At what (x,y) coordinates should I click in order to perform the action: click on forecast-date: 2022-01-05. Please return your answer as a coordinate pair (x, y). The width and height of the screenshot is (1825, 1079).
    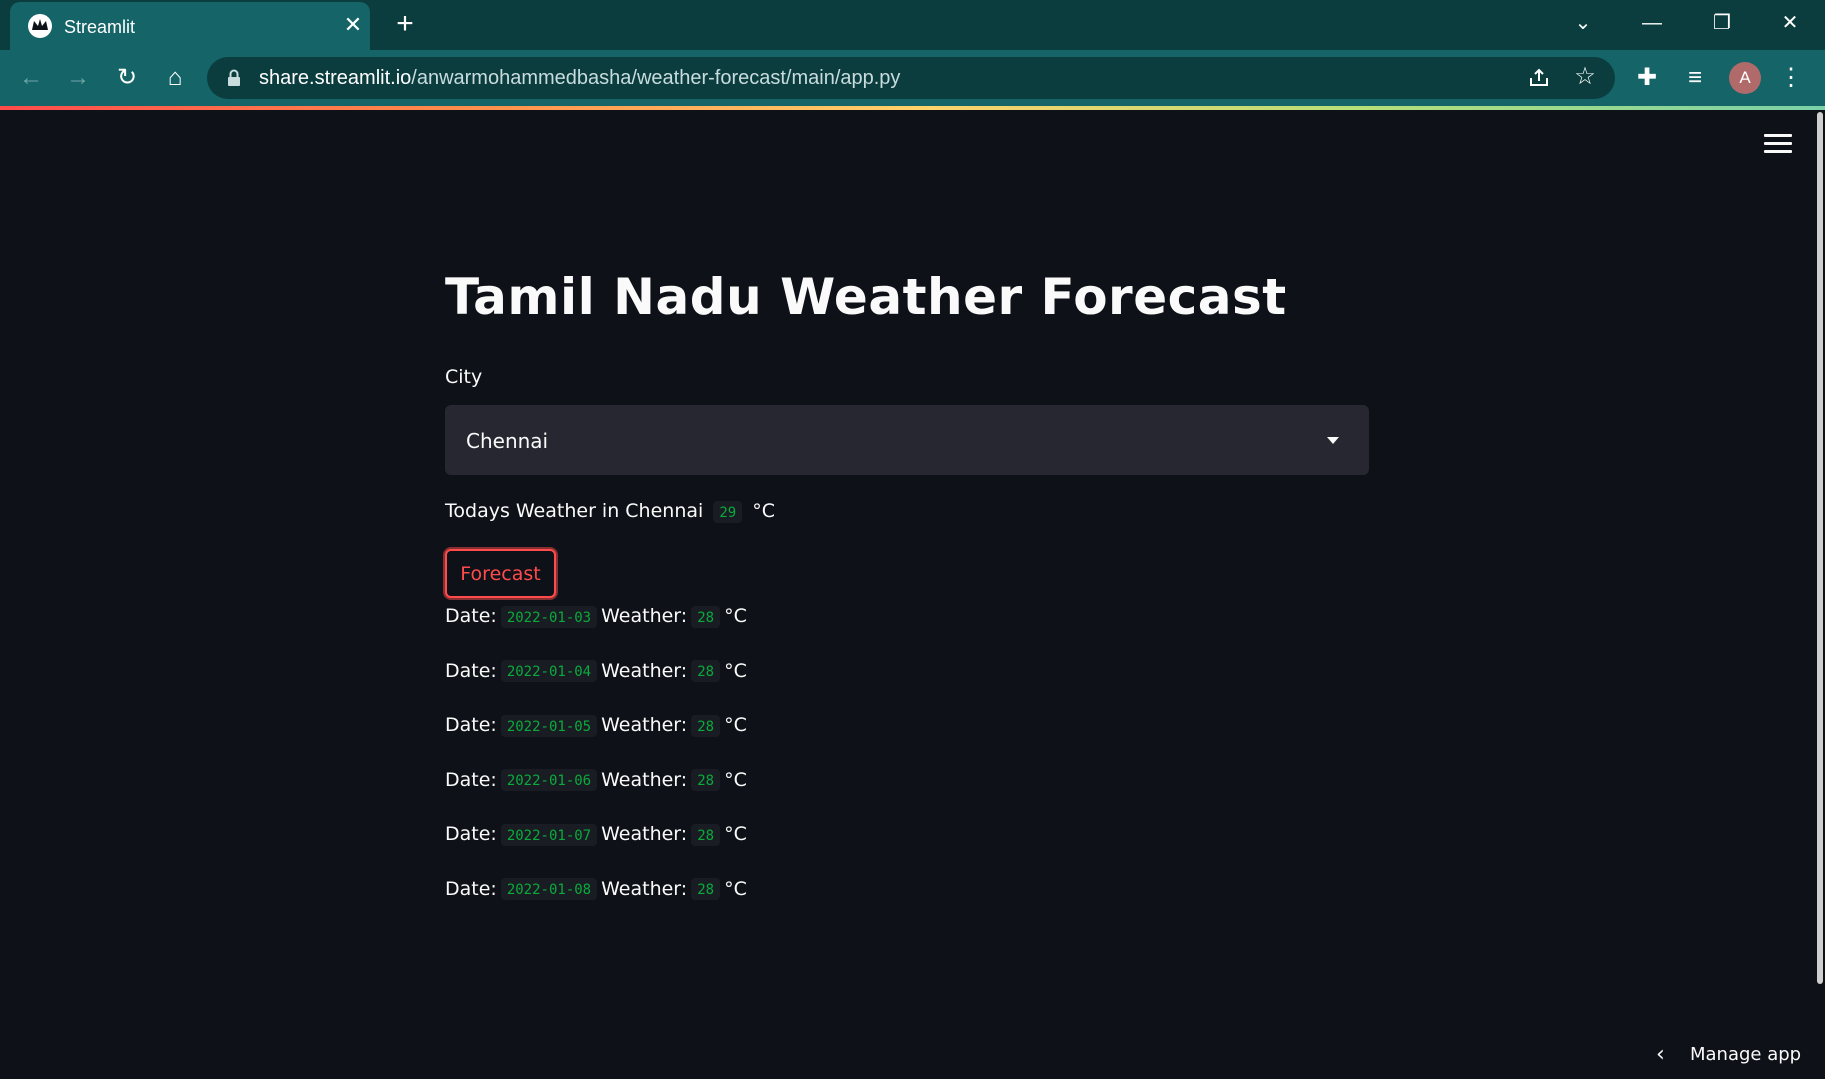
    Looking at the image, I should click on (549, 725).